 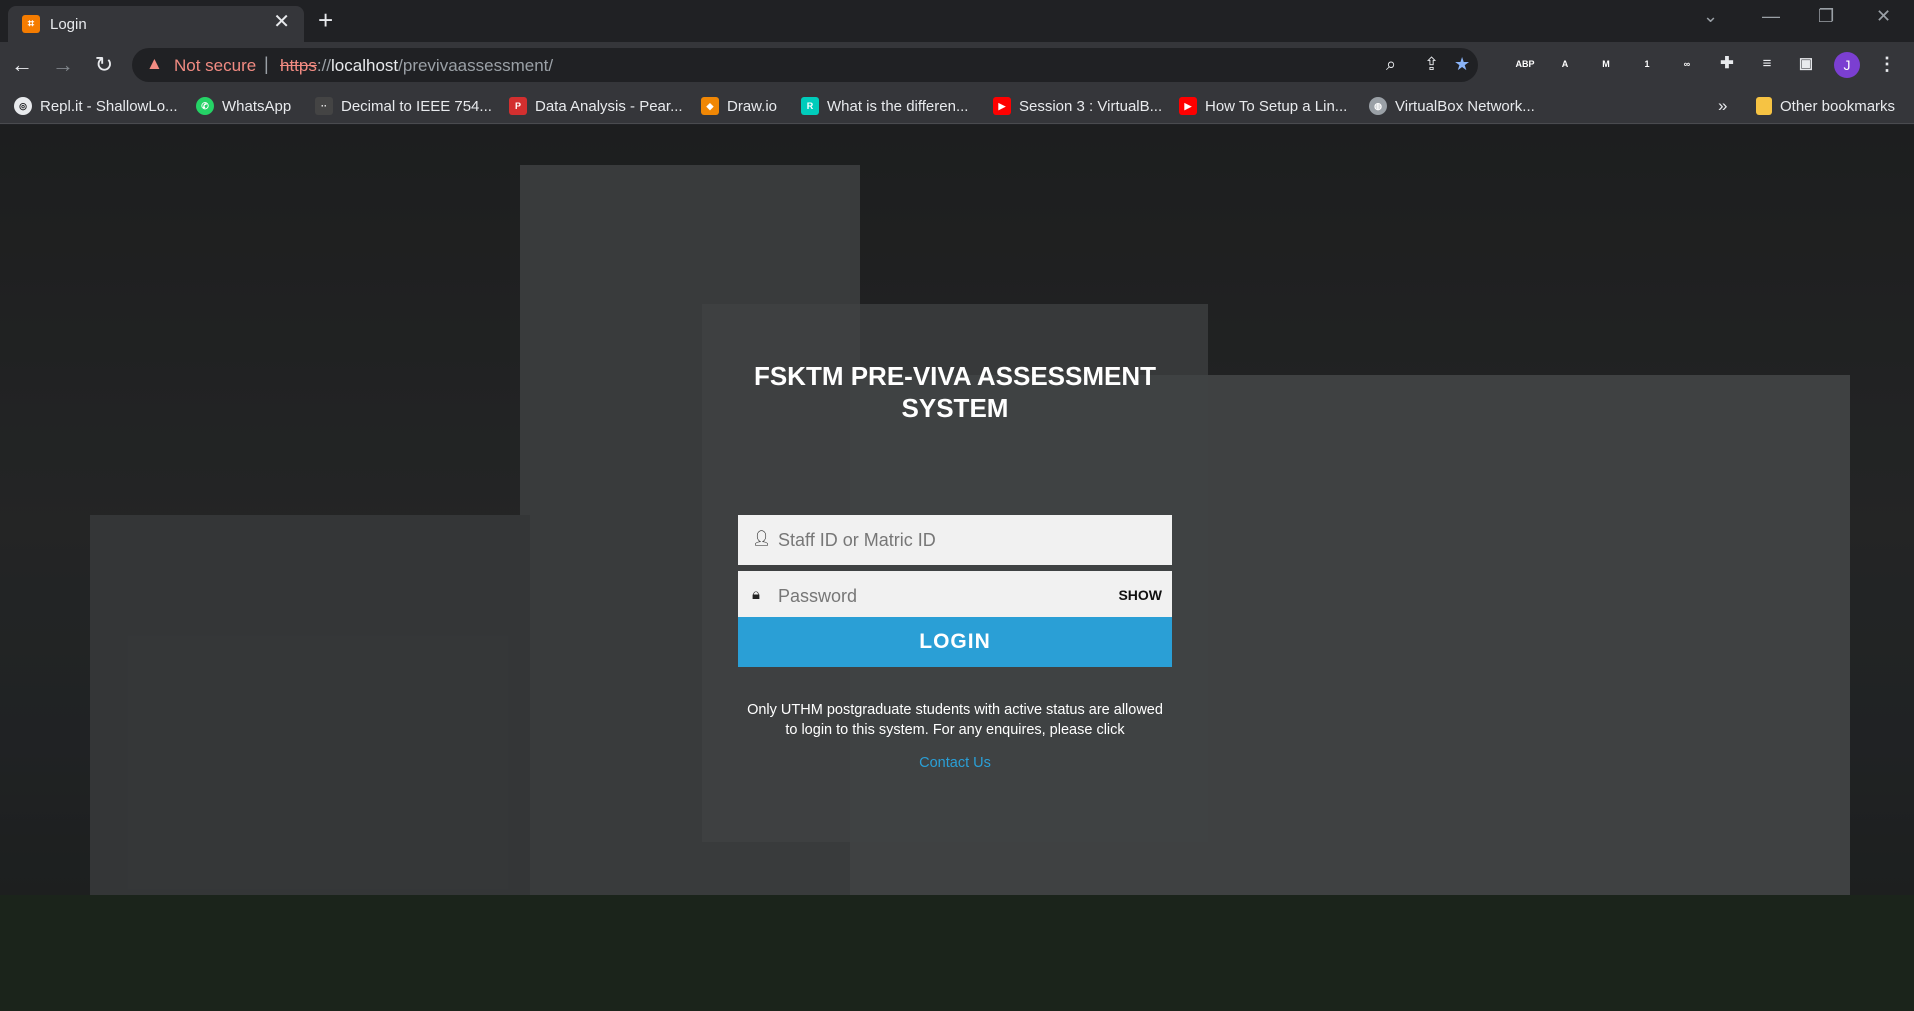 What do you see at coordinates (63, 65) in the screenshot?
I see `forward-button: →` at bounding box center [63, 65].